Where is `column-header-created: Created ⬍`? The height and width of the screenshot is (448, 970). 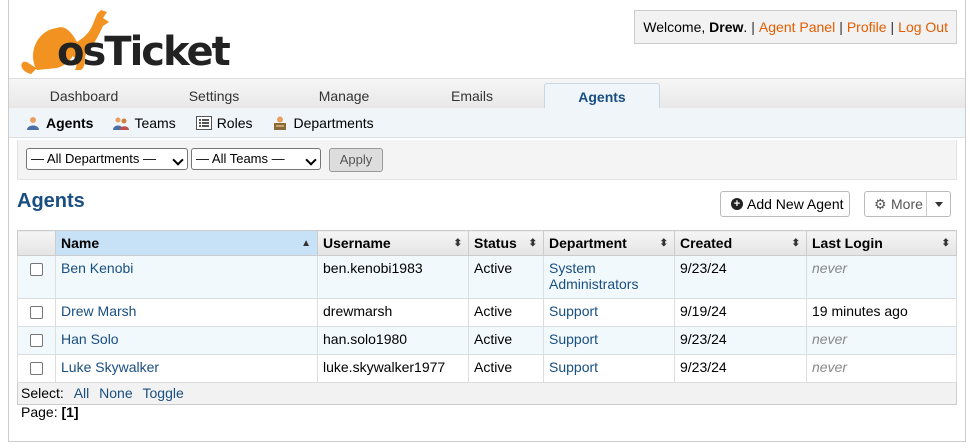
column-header-created: Created ⬍ is located at coordinates (740, 243).